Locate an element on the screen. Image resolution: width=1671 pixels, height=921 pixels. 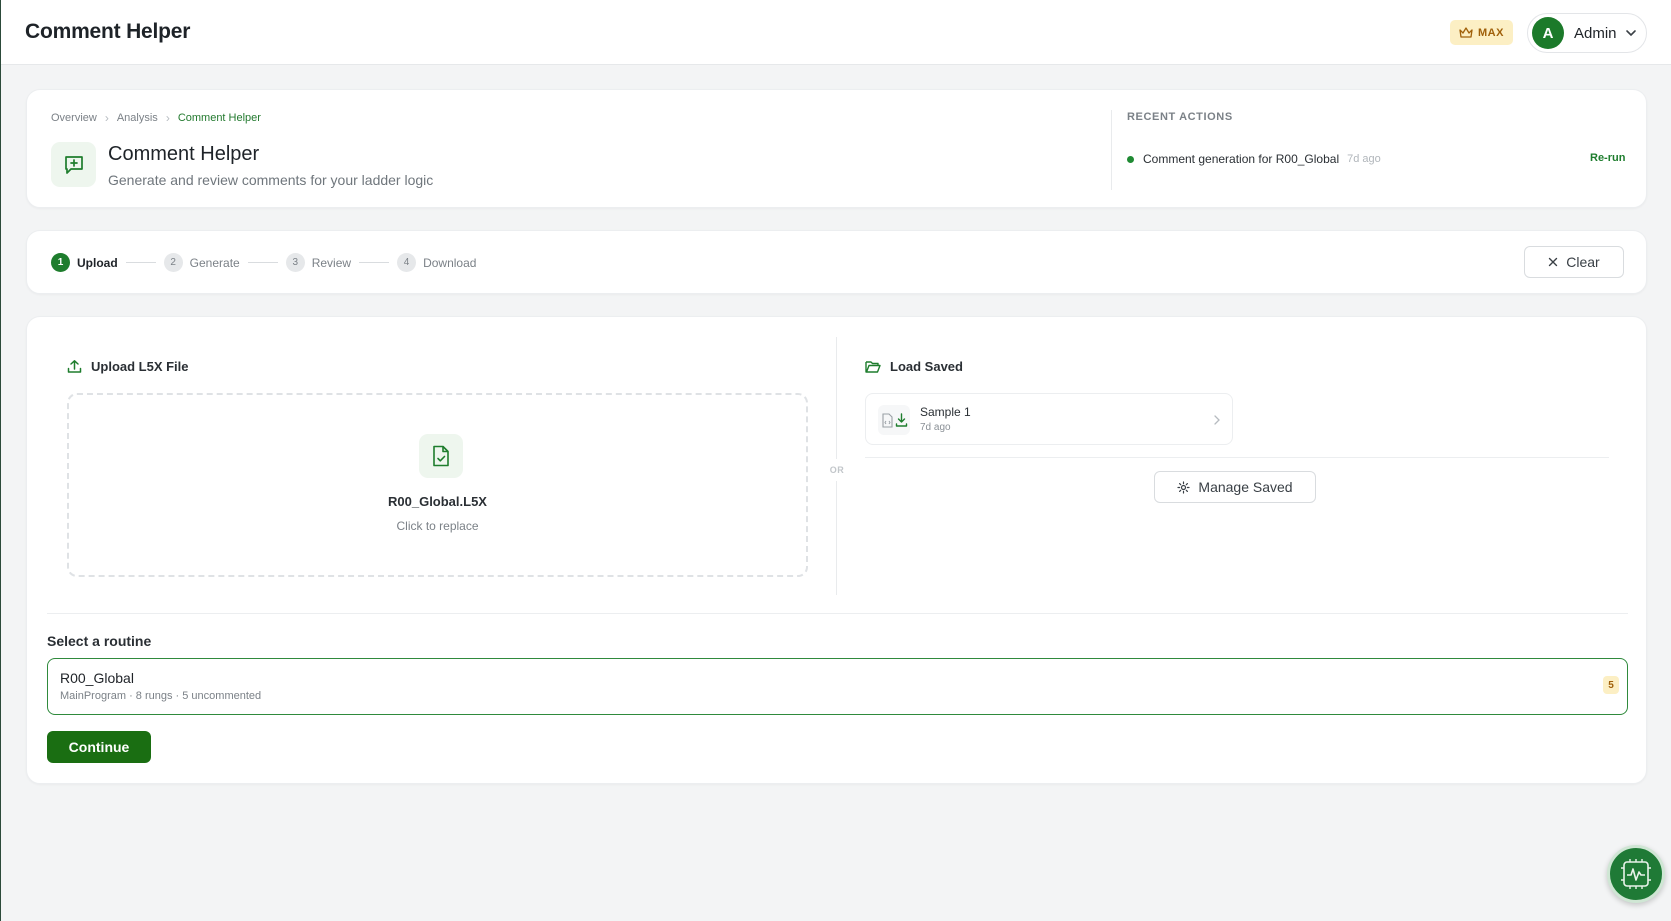
top-bar: Comment Helper MAX A Admin is located at coordinates (836, 32).